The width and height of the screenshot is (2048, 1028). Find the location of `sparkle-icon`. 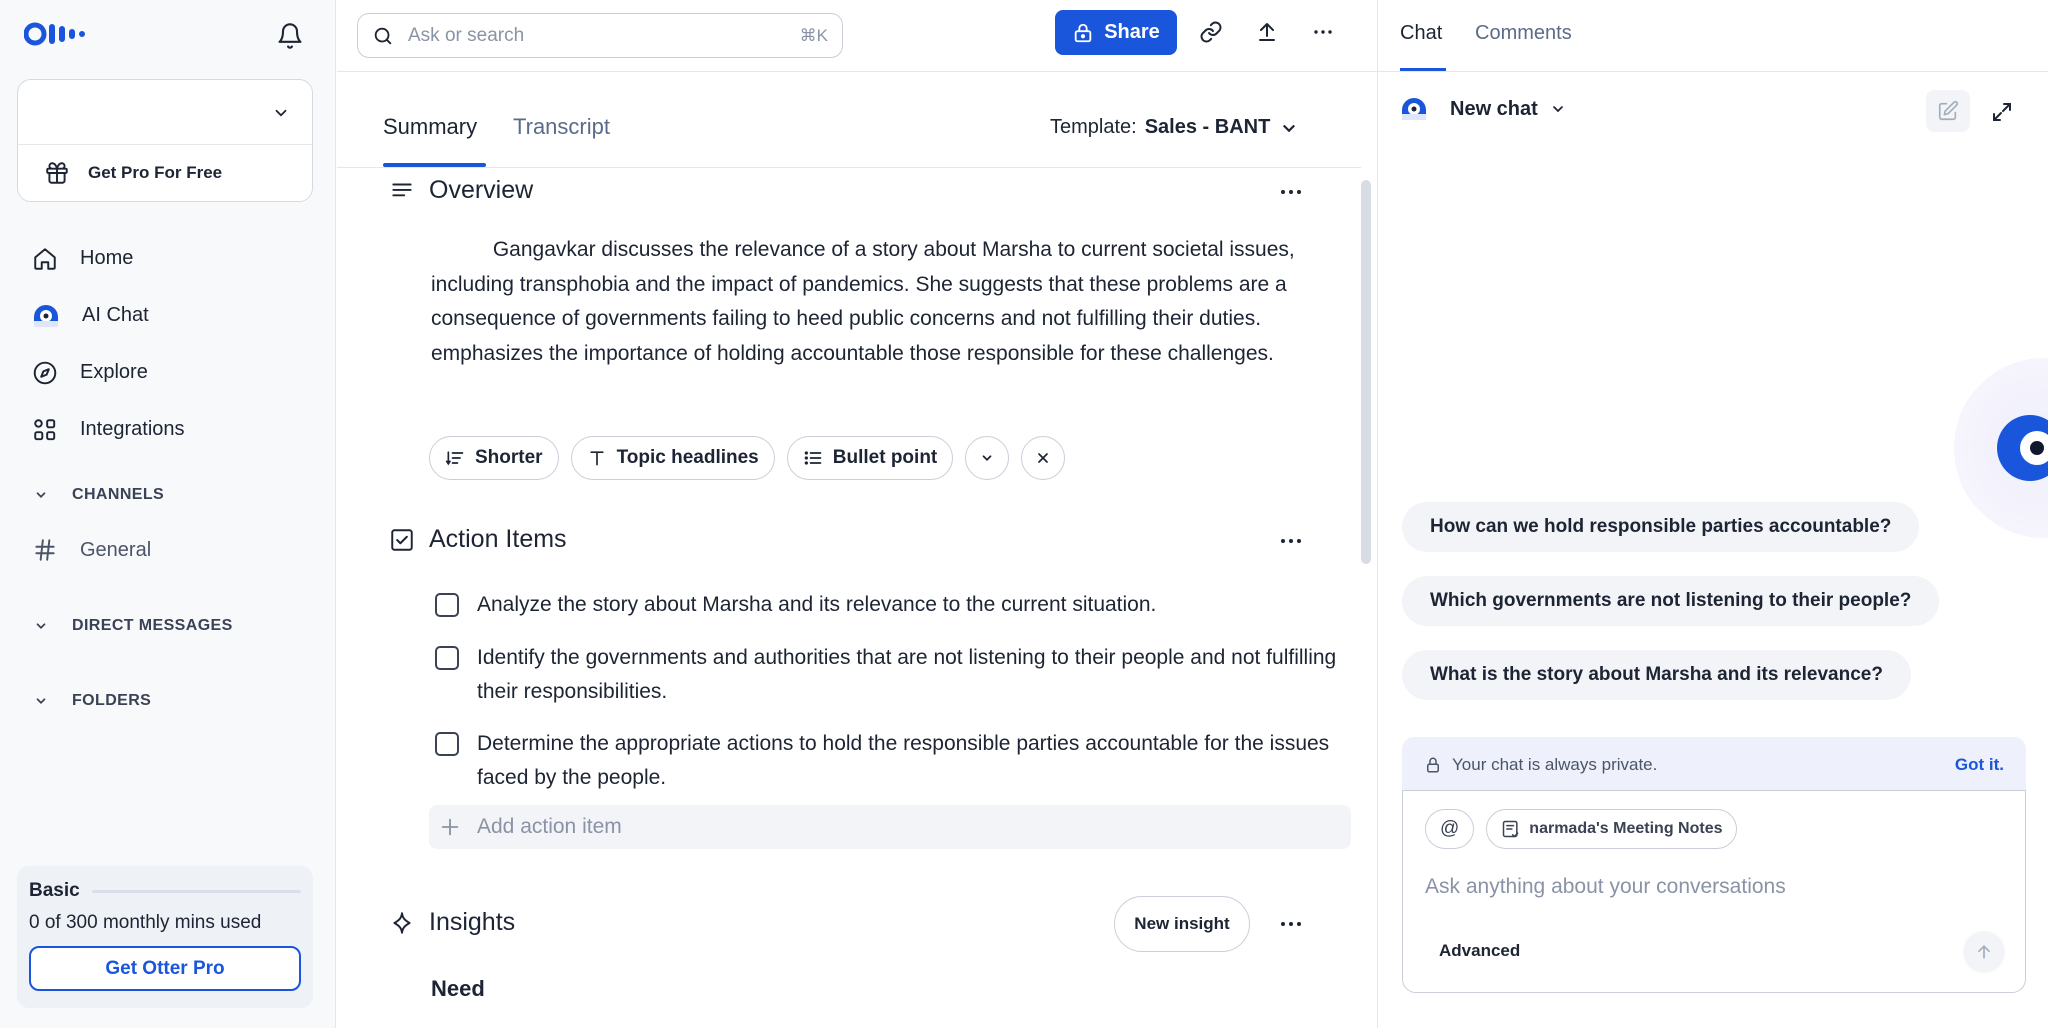

sparkle-icon is located at coordinates (402, 923).